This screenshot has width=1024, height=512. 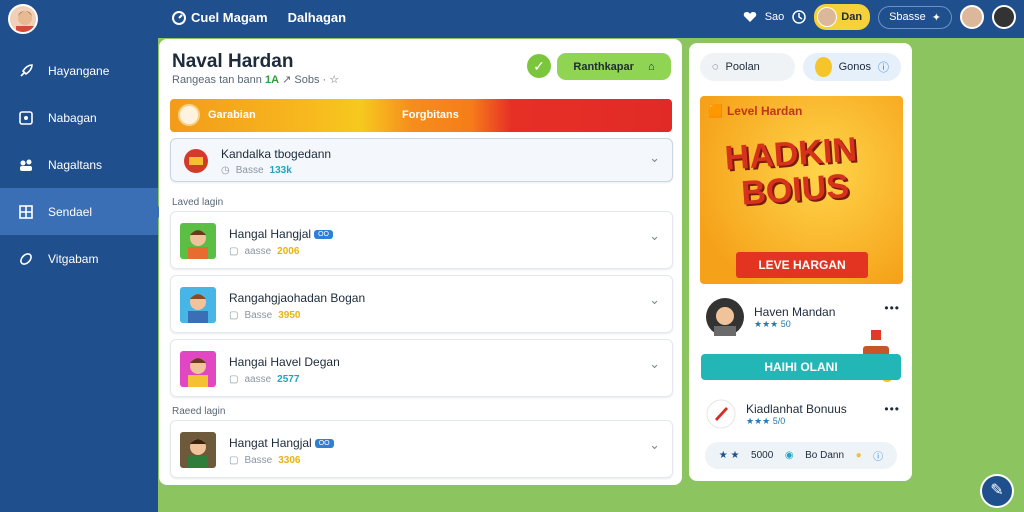 I want to click on promo-card: 🟧 Level Hardan HADKIN BOIUS LEVE HARGAN, so click(x=801, y=190).